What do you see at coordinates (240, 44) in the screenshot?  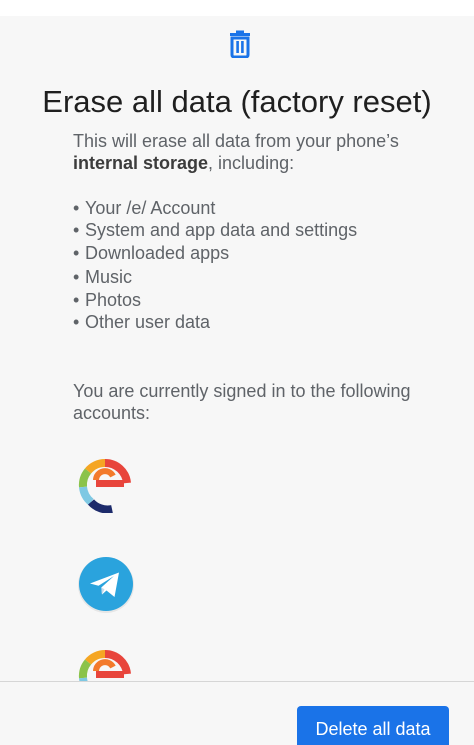 I see `trash-icon` at bounding box center [240, 44].